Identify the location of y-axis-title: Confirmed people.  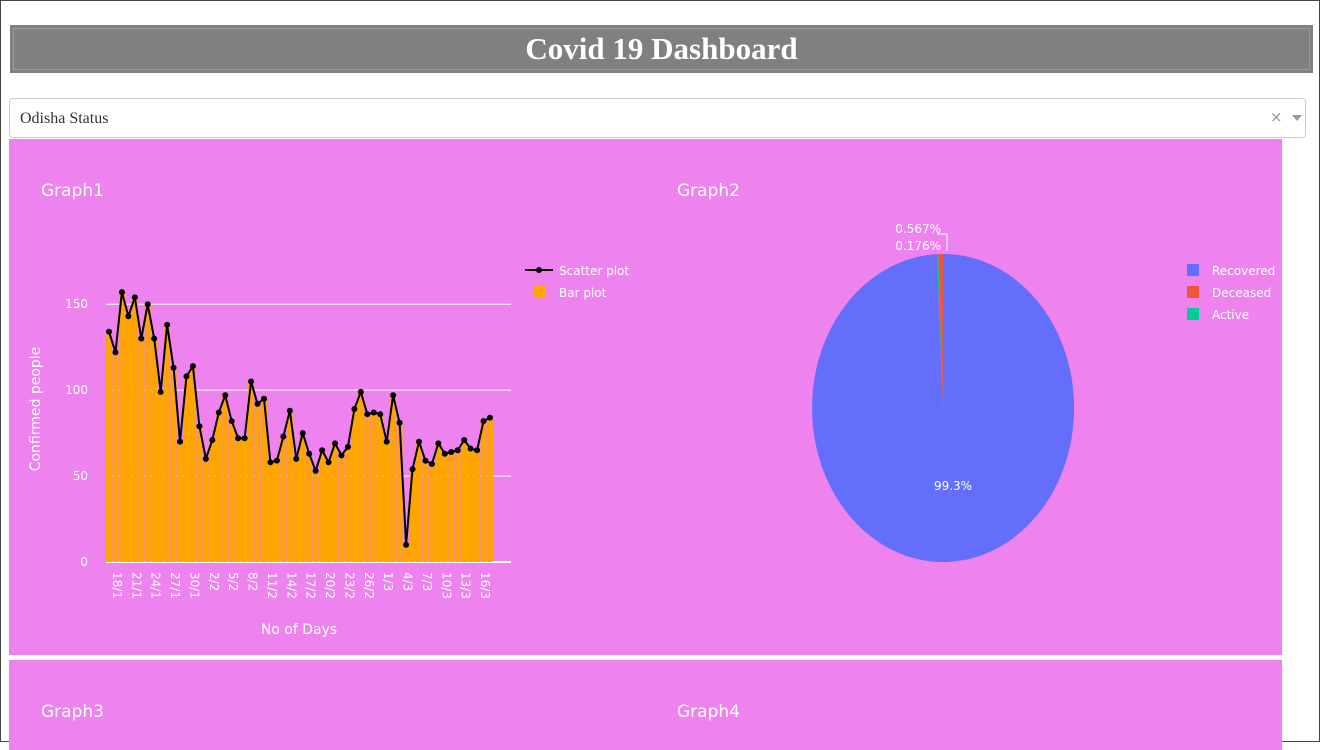
(36, 409).